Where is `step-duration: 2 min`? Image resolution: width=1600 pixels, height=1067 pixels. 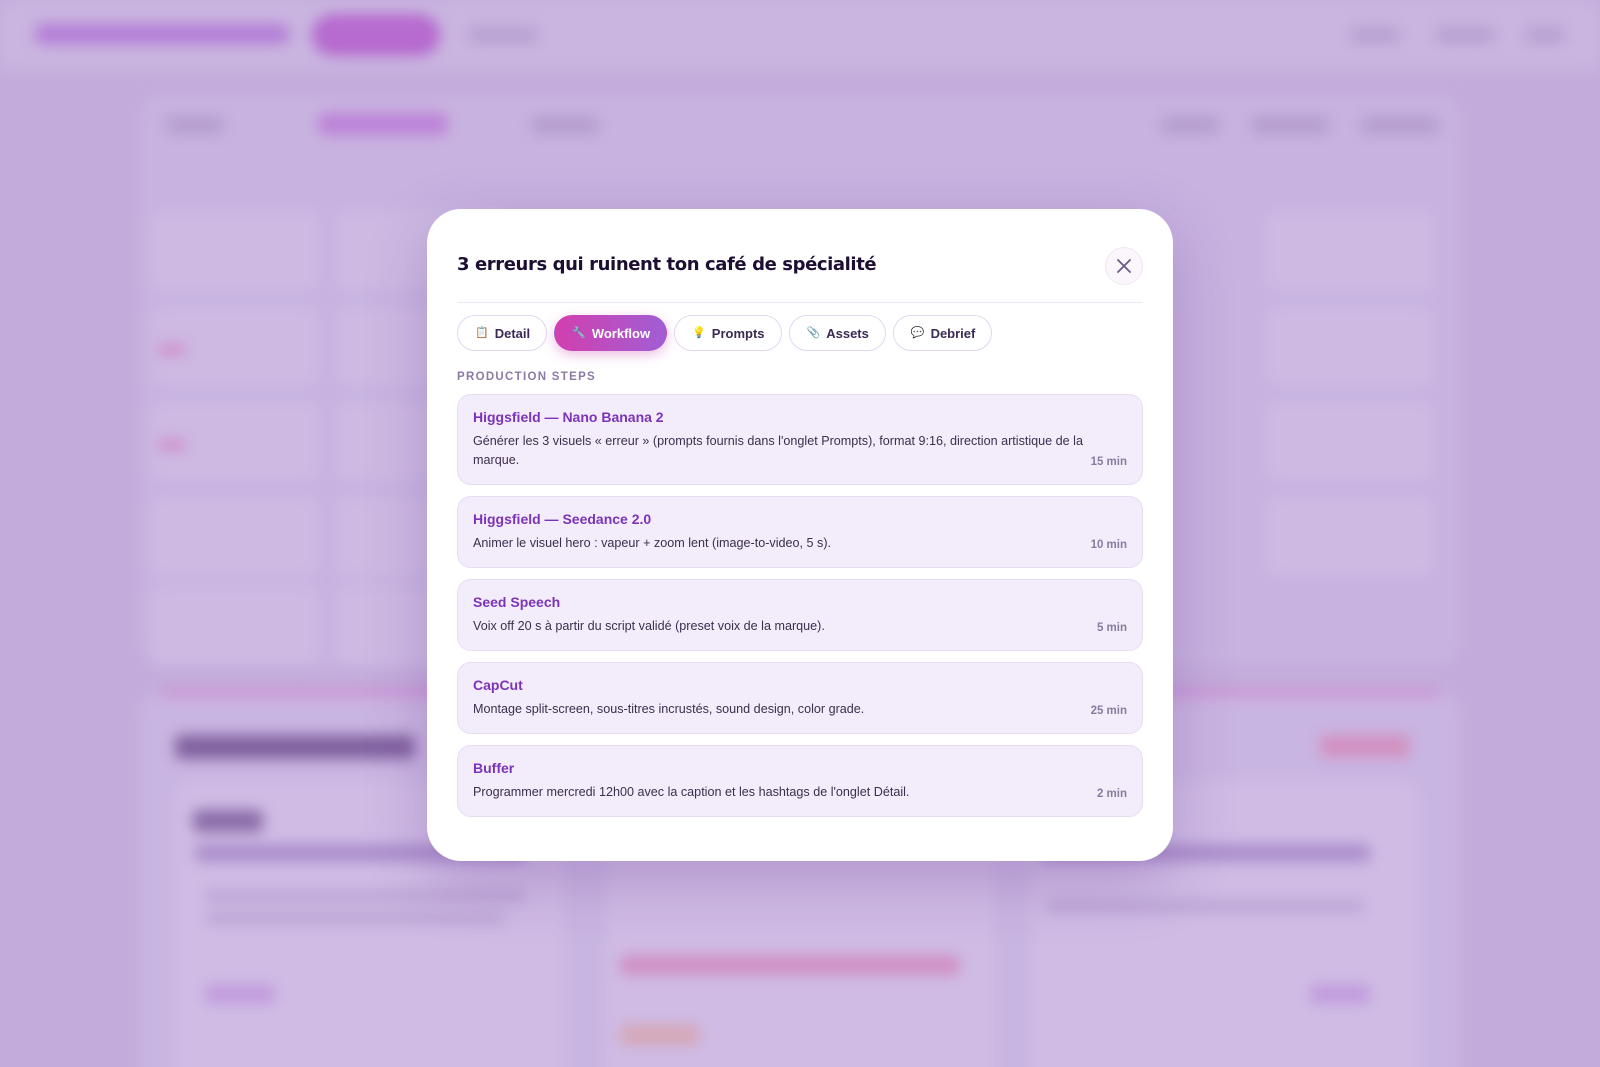 step-duration: 2 min is located at coordinates (1111, 794).